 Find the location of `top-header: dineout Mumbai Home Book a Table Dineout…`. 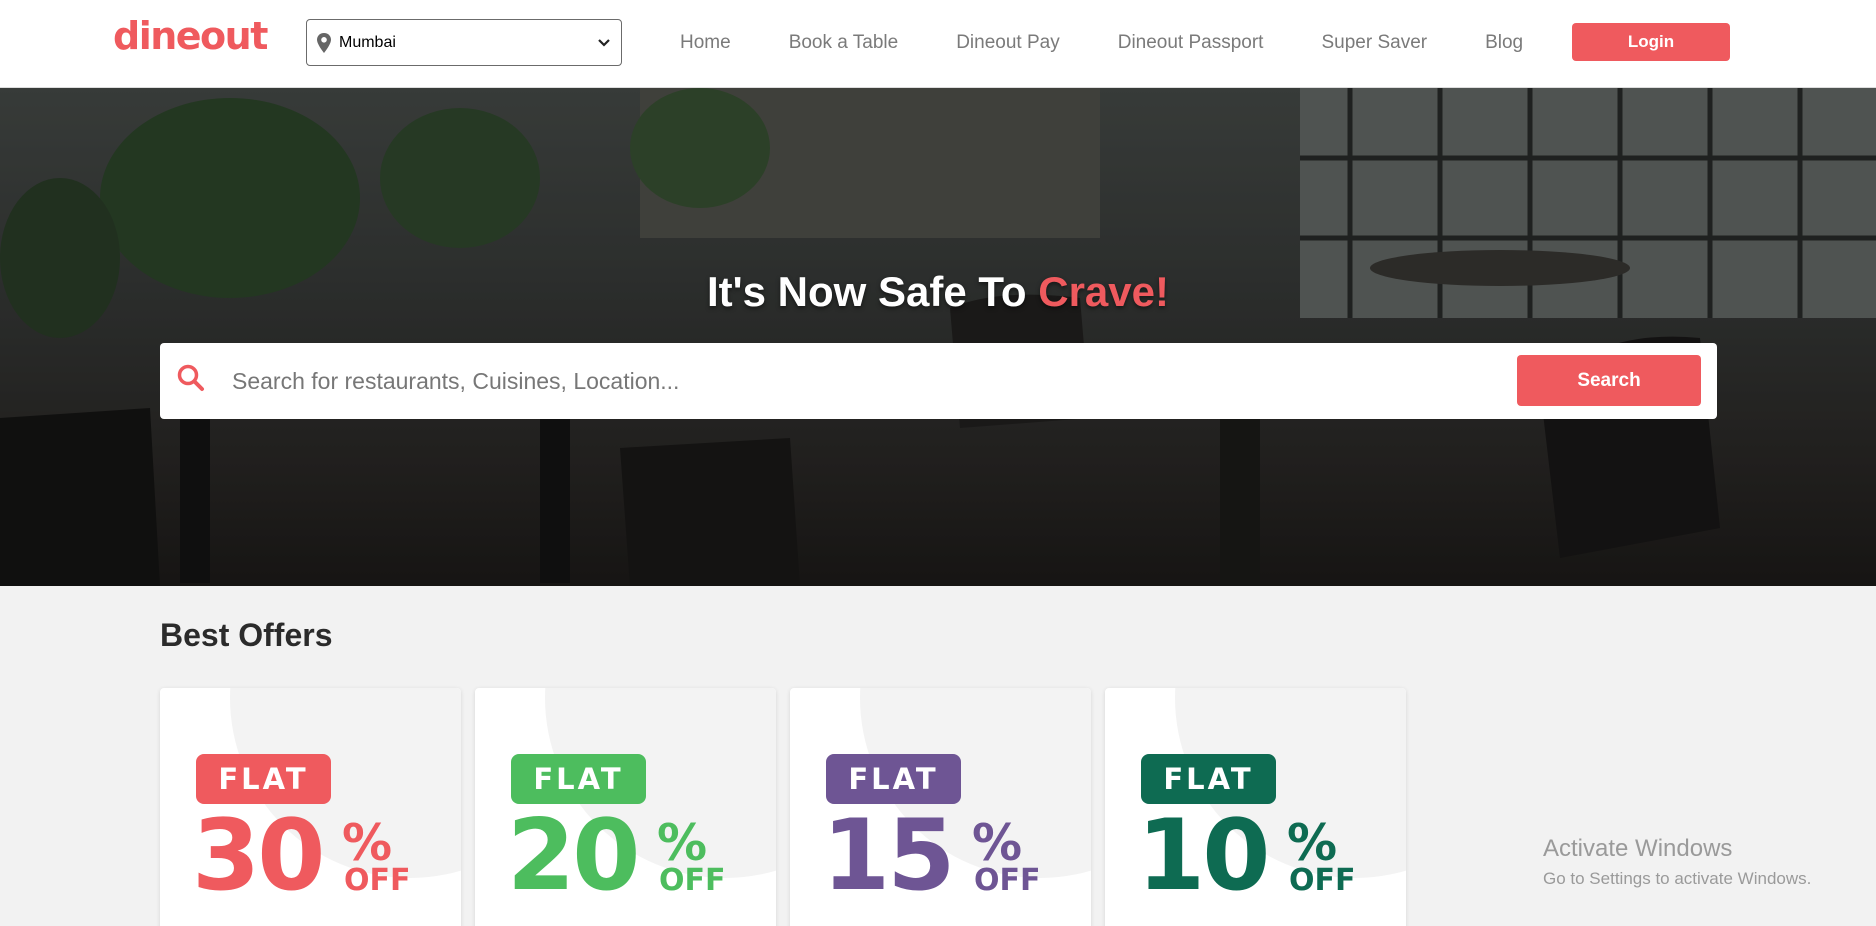

top-header: dineout Mumbai Home Book a Table Dineout… is located at coordinates (938, 44).